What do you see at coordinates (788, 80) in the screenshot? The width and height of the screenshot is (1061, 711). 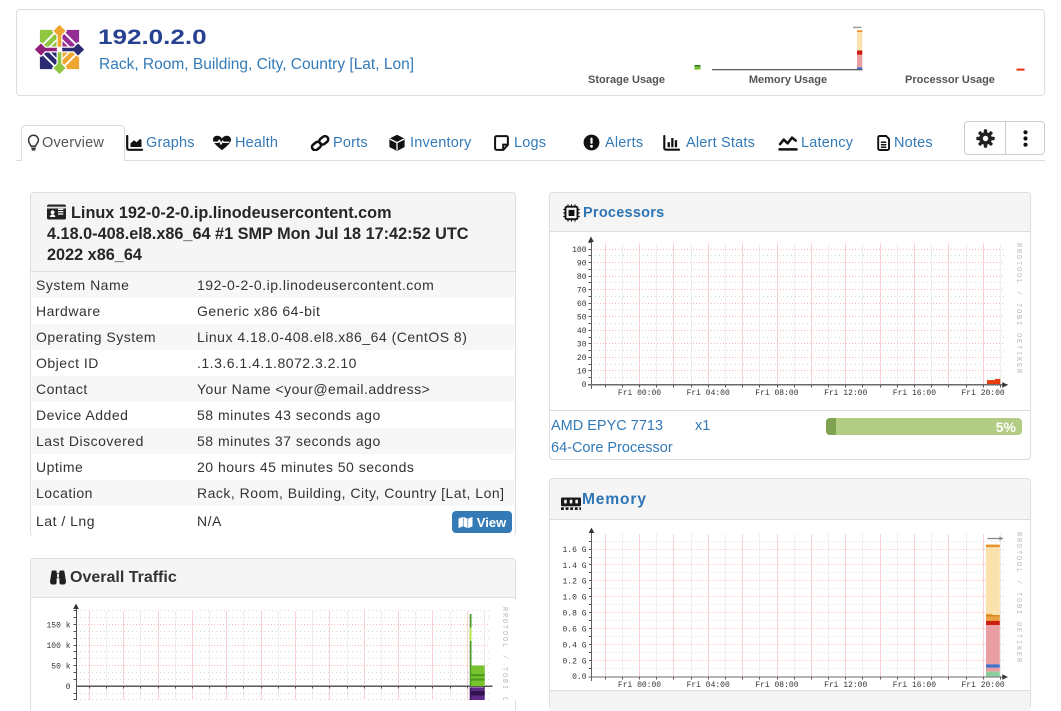 I see `svg-text: Memory Usage` at bounding box center [788, 80].